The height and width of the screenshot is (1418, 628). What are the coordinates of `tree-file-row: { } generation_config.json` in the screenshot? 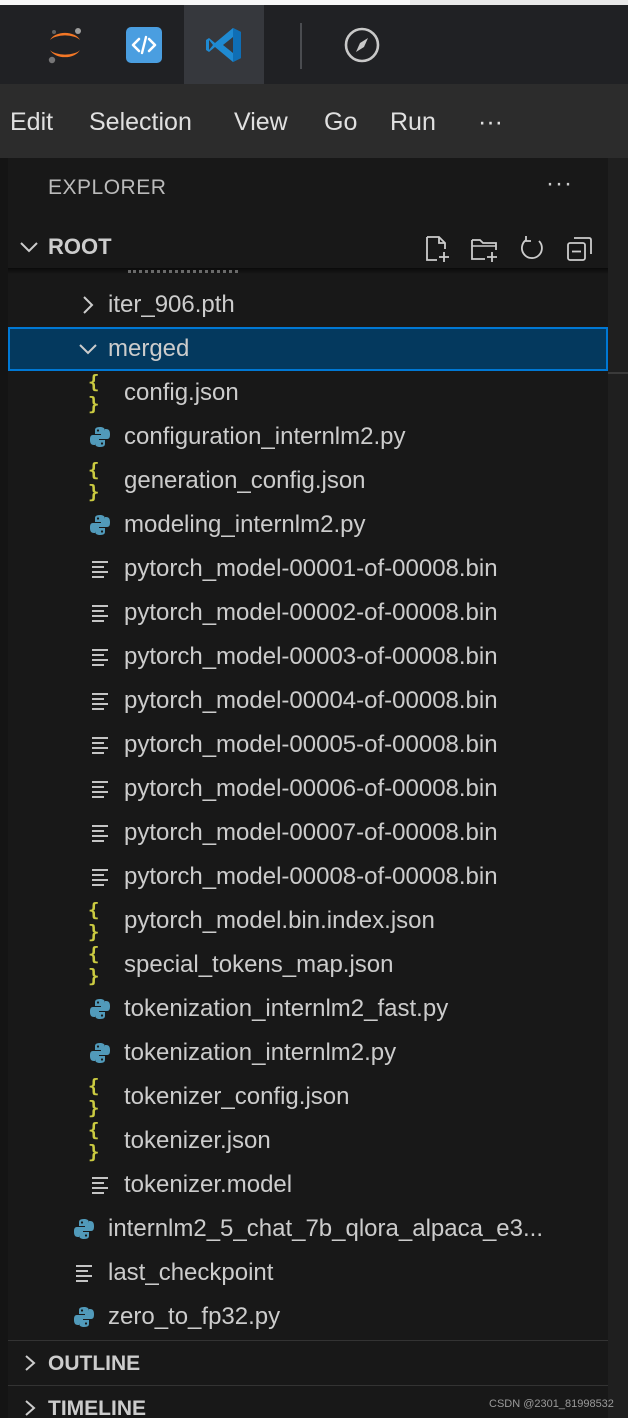 It's located at (308, 481).